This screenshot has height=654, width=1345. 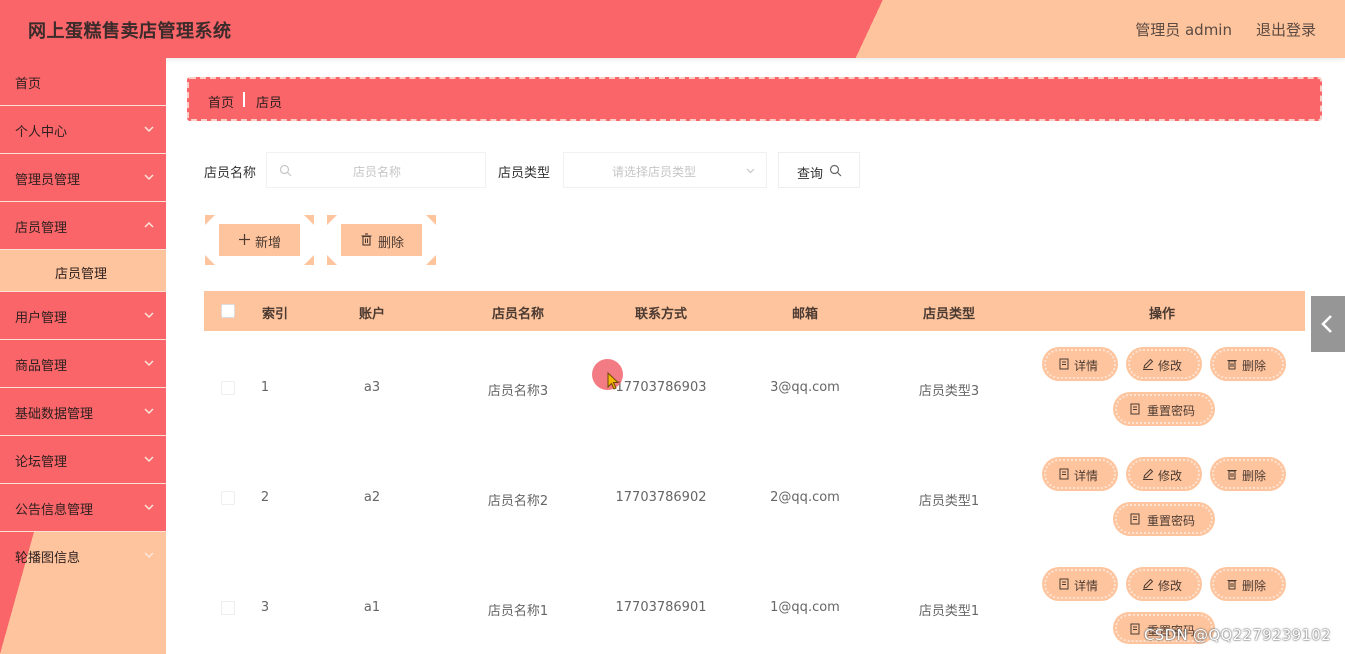 I want to click on sidebar: 首页 个人中心 管理员管理 店员管理 店员管理 用户管理 商品管理 基础数据管理, so click(x=83, y=356).